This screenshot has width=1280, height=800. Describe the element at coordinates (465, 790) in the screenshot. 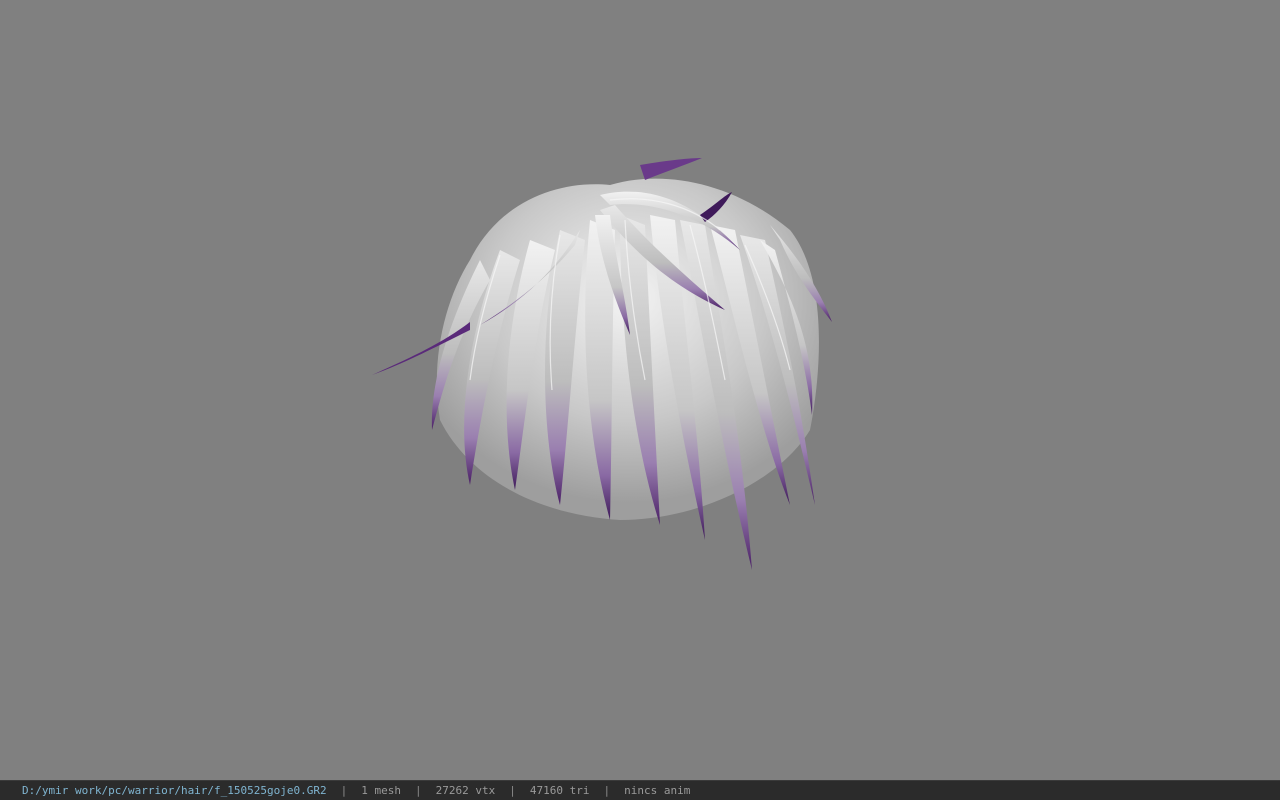

I see `vertex-count: 27262 vtx` at that location.